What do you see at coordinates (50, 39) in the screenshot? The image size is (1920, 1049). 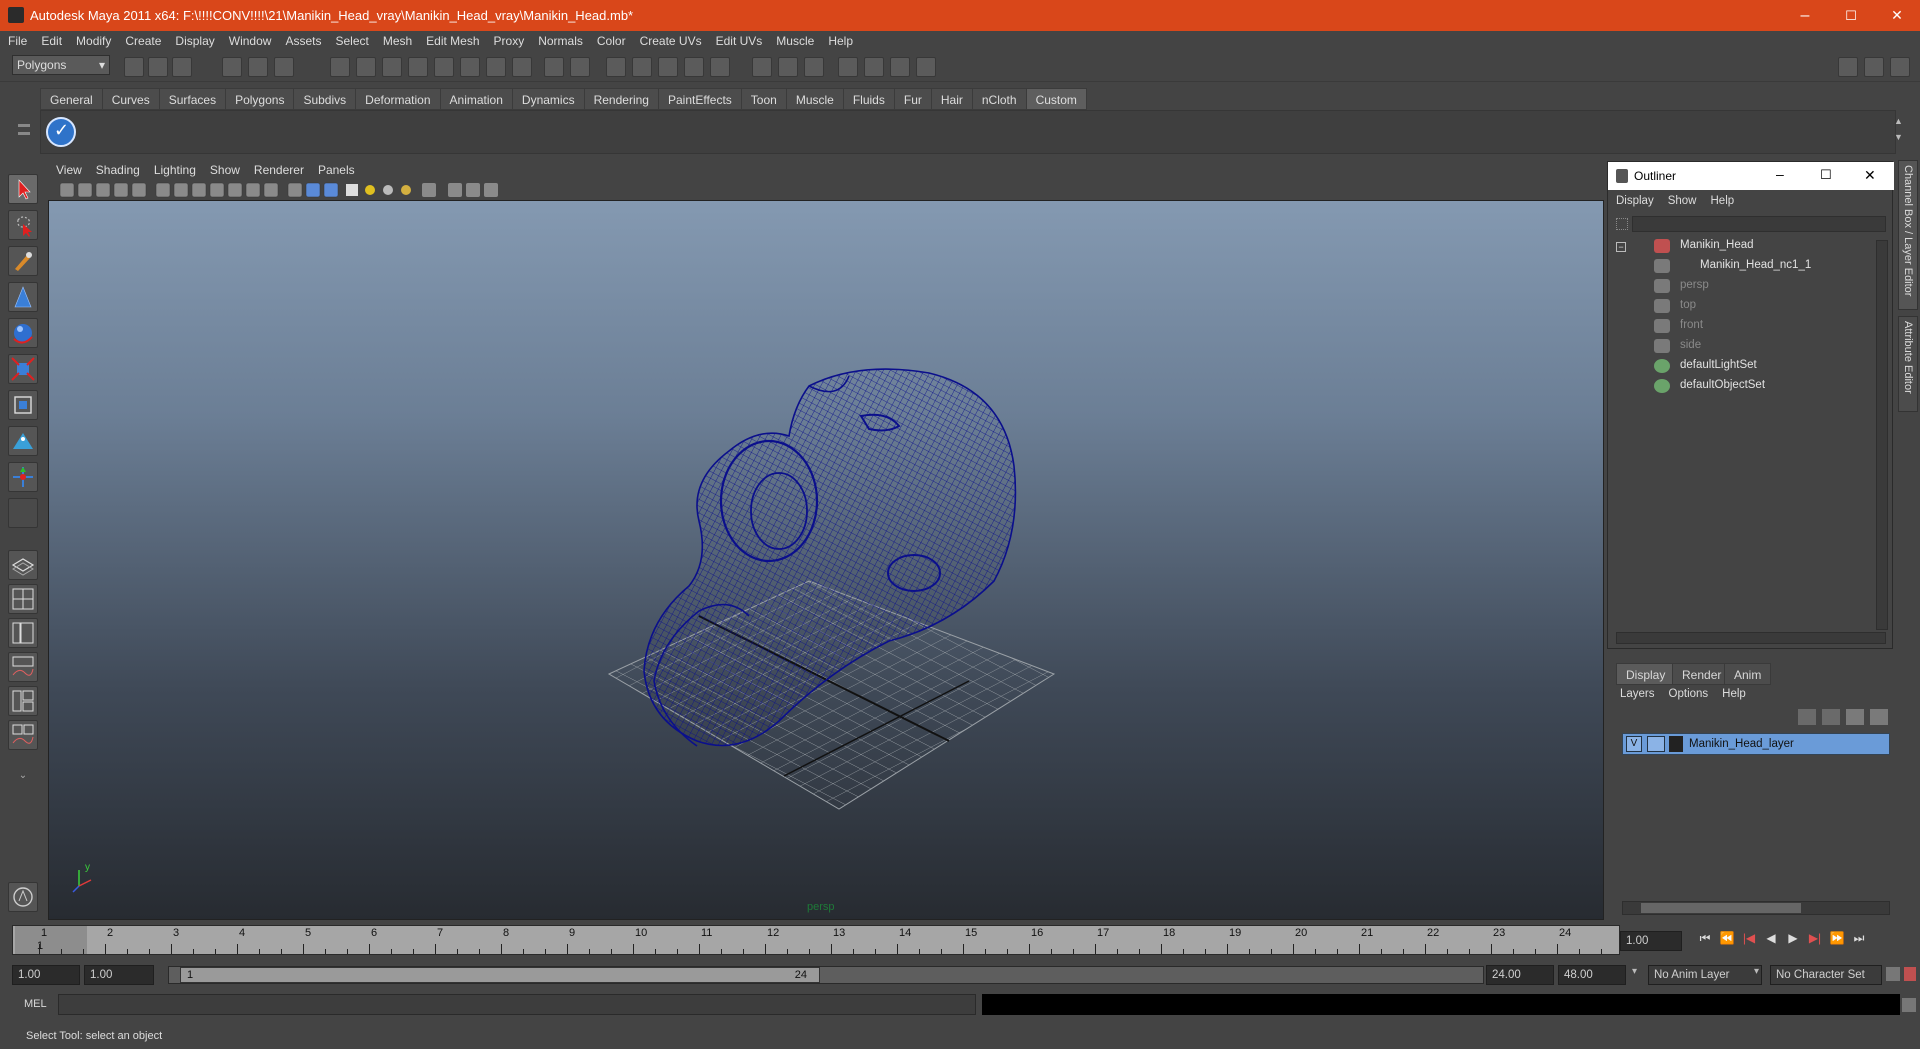 I see `menu-edit: Edit` at bounding box center [50, 39].